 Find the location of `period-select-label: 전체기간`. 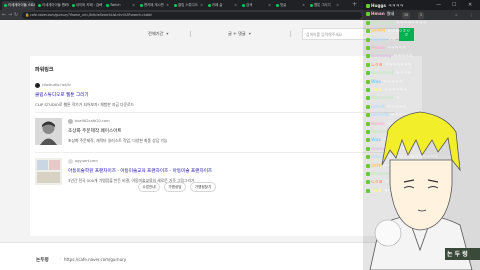

period-select-label: 전체기간 is located at coordinates (156, 33).